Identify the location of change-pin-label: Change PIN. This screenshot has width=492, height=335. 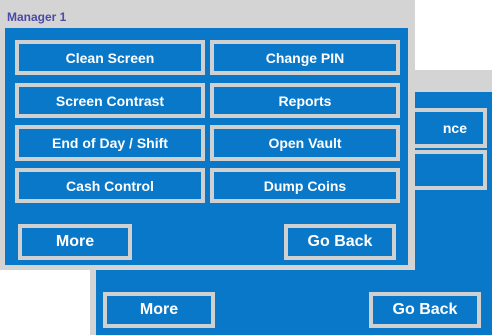
(305, 57).